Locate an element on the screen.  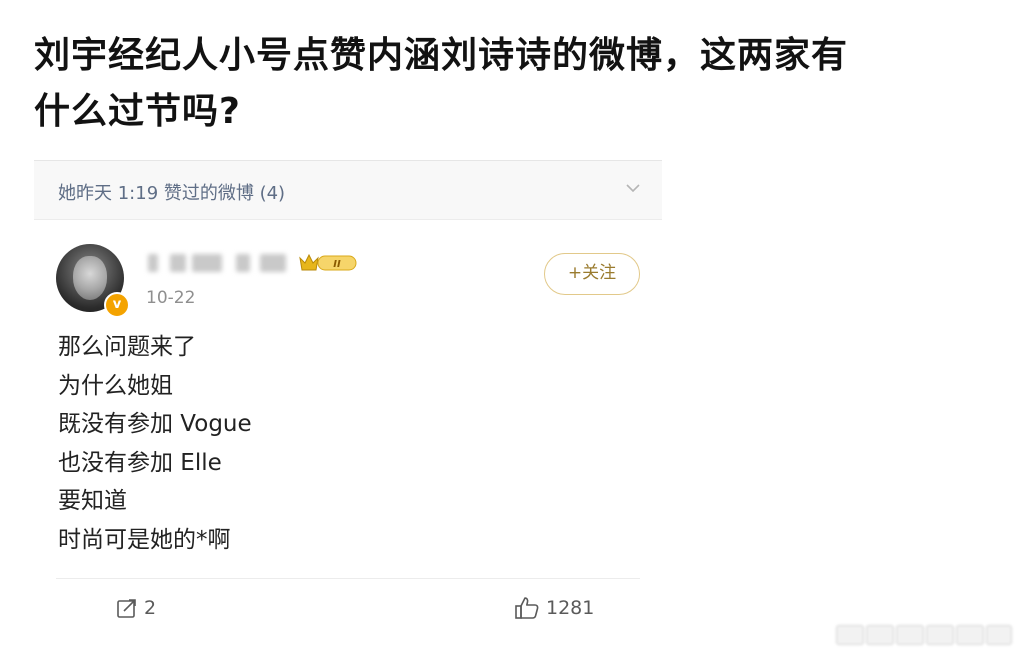
crown-level: II is located at coordinates (337, 264).